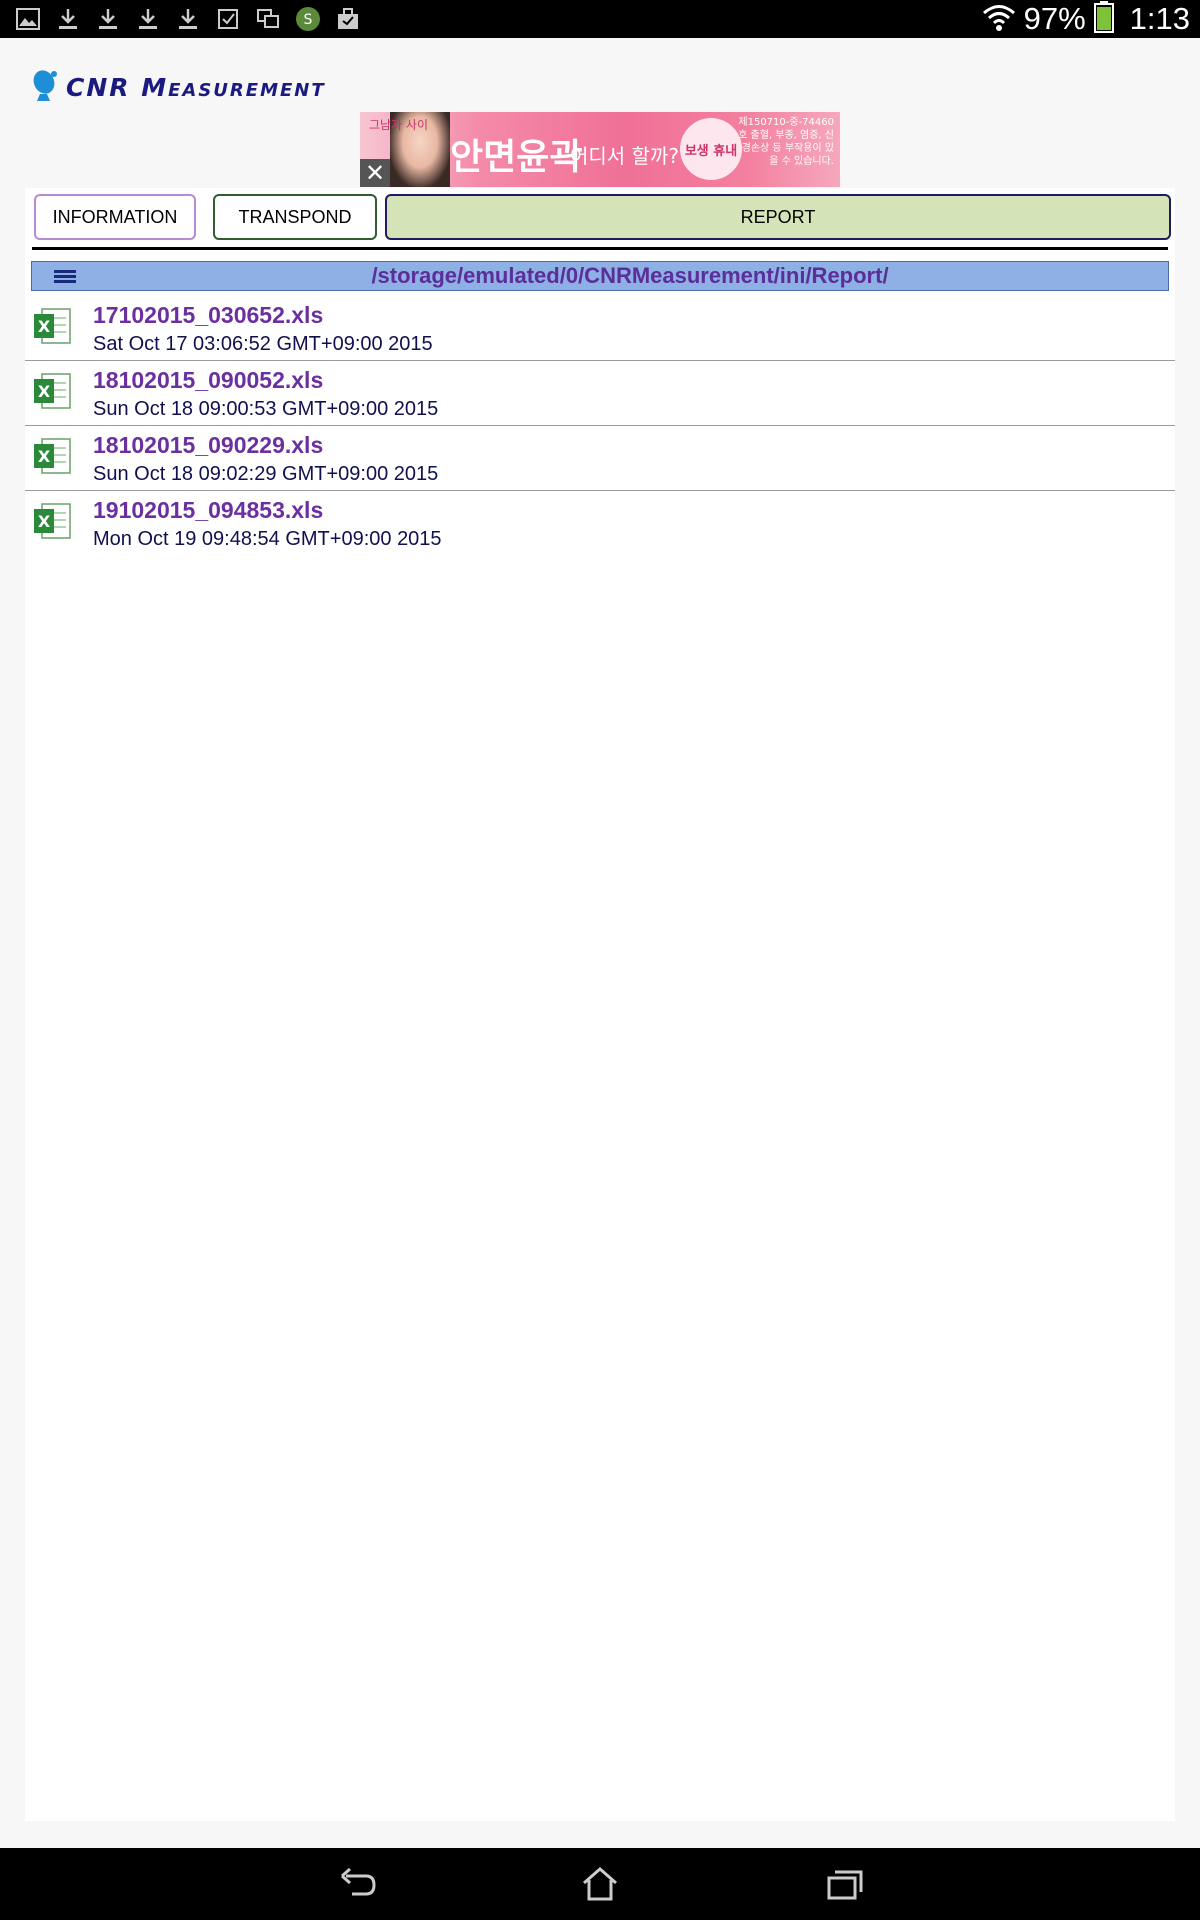 Image resolution: width=1200 pixels, height=1920 pixels. I want to click on svg-text: S, so click(308, 20).